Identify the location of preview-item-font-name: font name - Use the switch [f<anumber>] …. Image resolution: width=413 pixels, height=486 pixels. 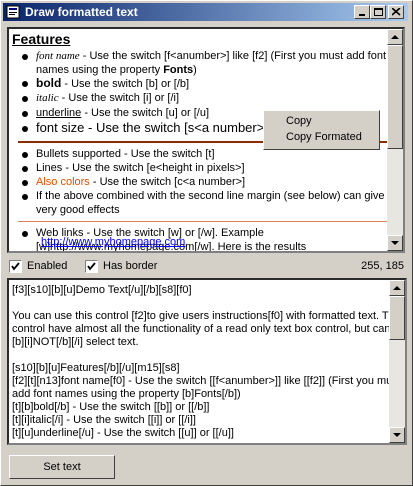
(211, 56).